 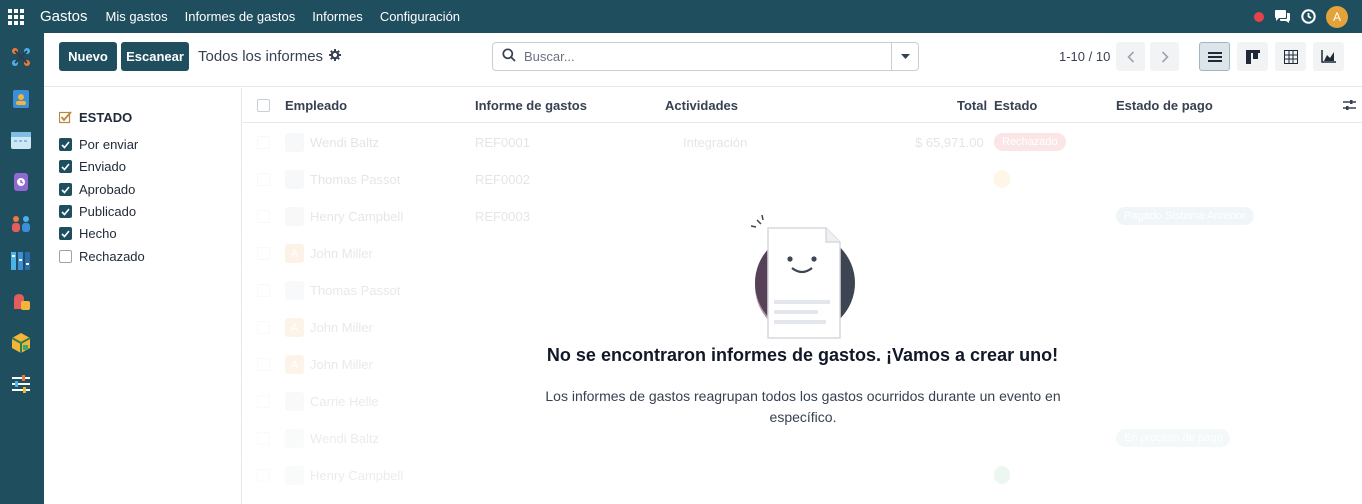 I want to click on column-header-estado: Estado, so click(x=1015, y=105).